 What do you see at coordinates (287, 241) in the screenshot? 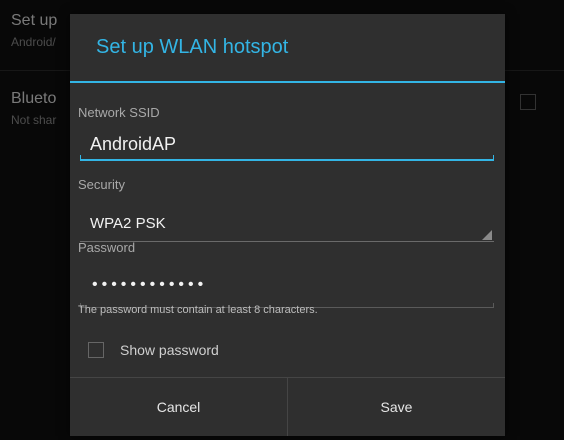
I see `spinner-underline` at bounding box center [287, 241].